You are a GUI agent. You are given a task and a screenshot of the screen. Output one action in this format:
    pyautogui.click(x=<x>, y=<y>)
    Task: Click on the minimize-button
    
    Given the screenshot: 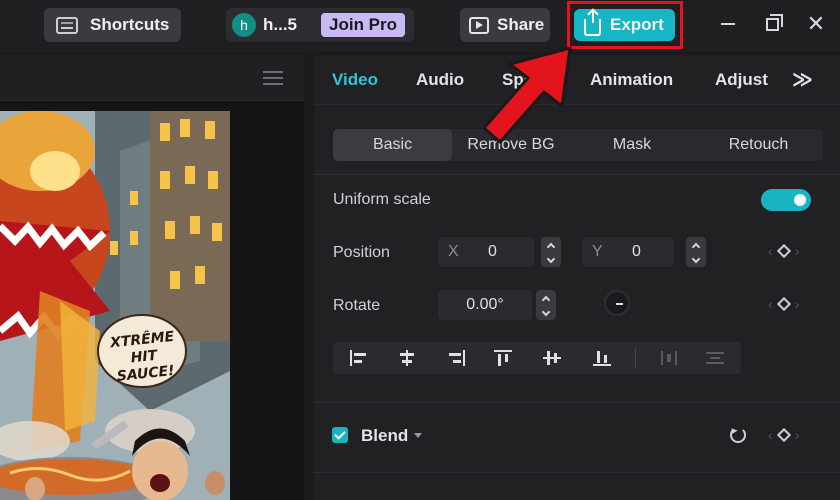 What is the action you would take?
    pyautogui.click(x=728, y=24)
    